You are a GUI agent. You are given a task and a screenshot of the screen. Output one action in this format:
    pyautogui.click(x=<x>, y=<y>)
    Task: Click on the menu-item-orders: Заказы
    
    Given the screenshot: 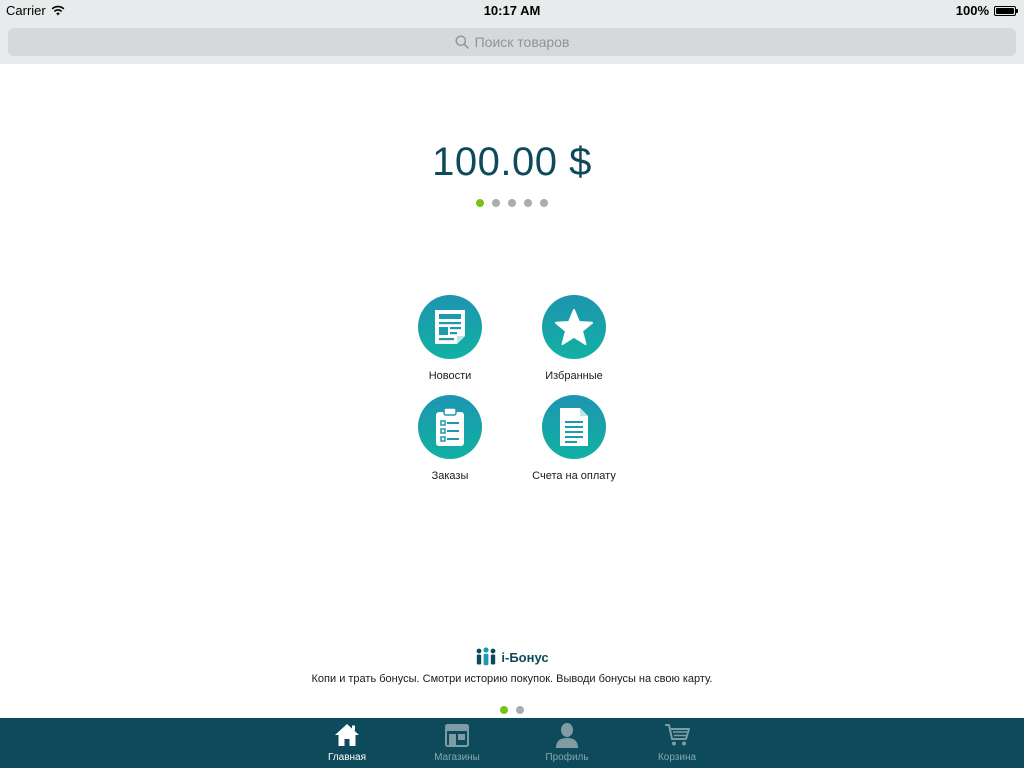 What is the action you would take?
    pyautogui.click(x=450, y=443)
    